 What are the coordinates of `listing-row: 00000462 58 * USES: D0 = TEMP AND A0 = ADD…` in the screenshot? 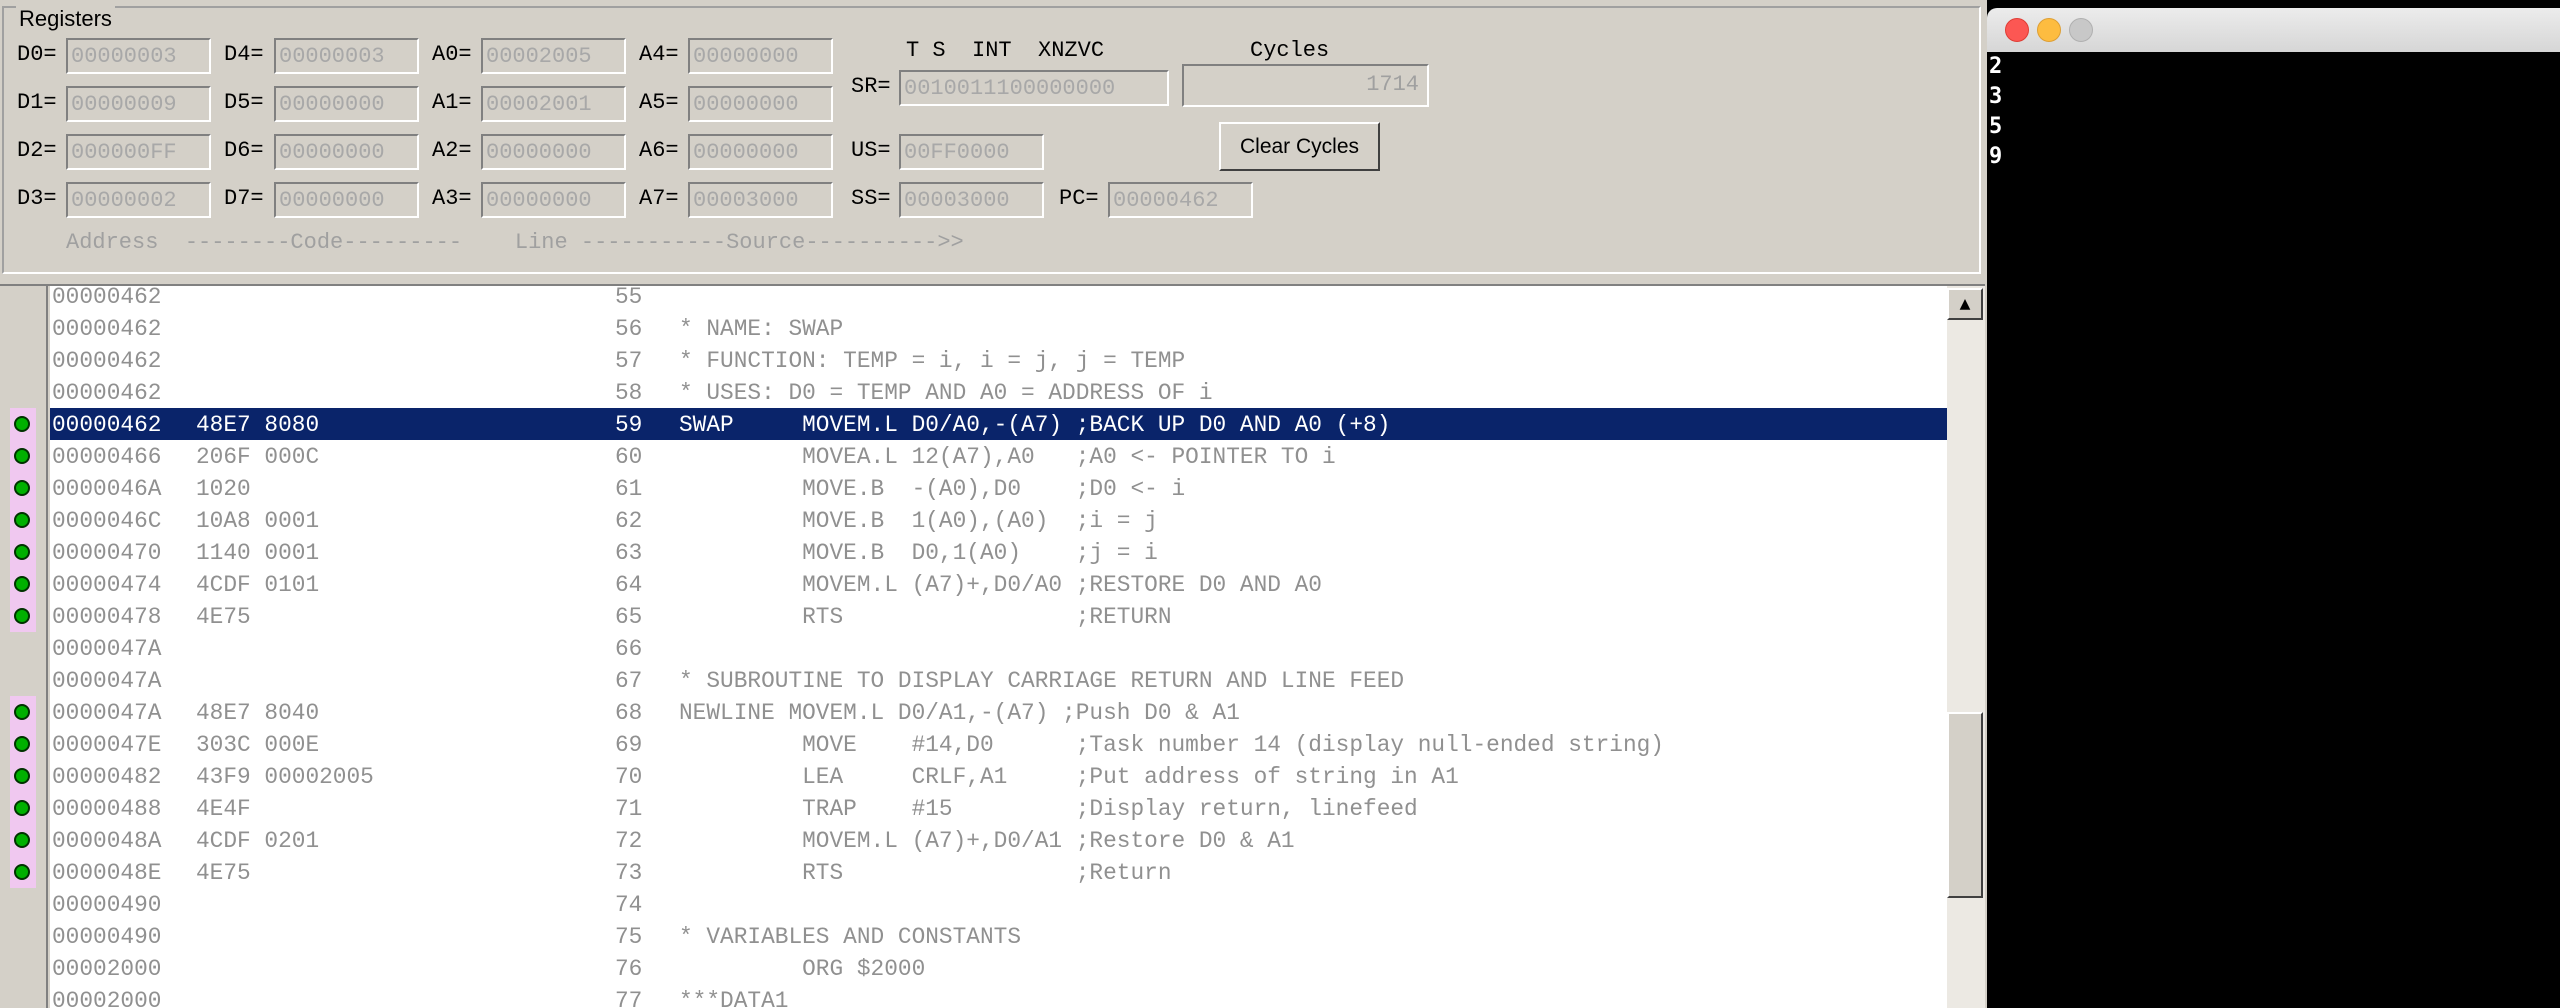 It's located at (998, 392).